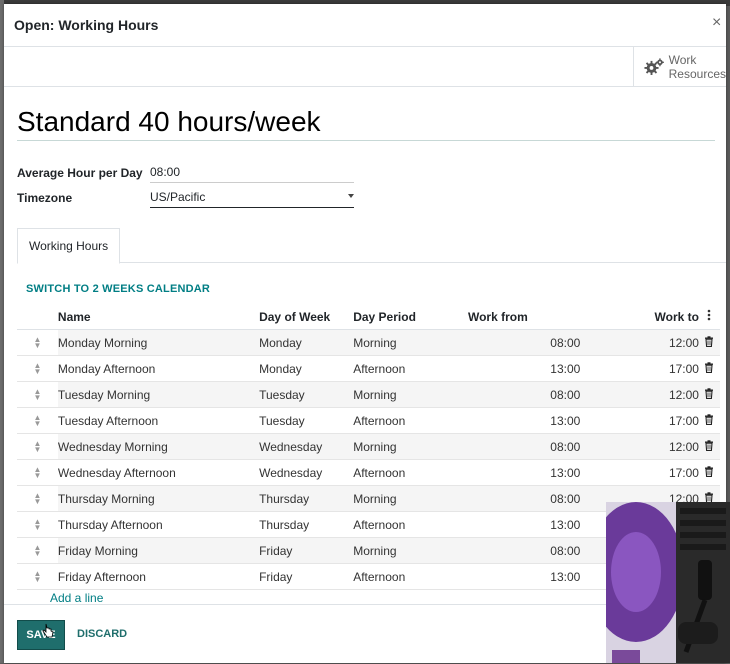 Image resolution: width=730 pixels, height=664 pixels. What do you see at coordinates (76, 598) in the screenshot?
I see `add-line-button: Add a line` at bounding box center [76, 598].